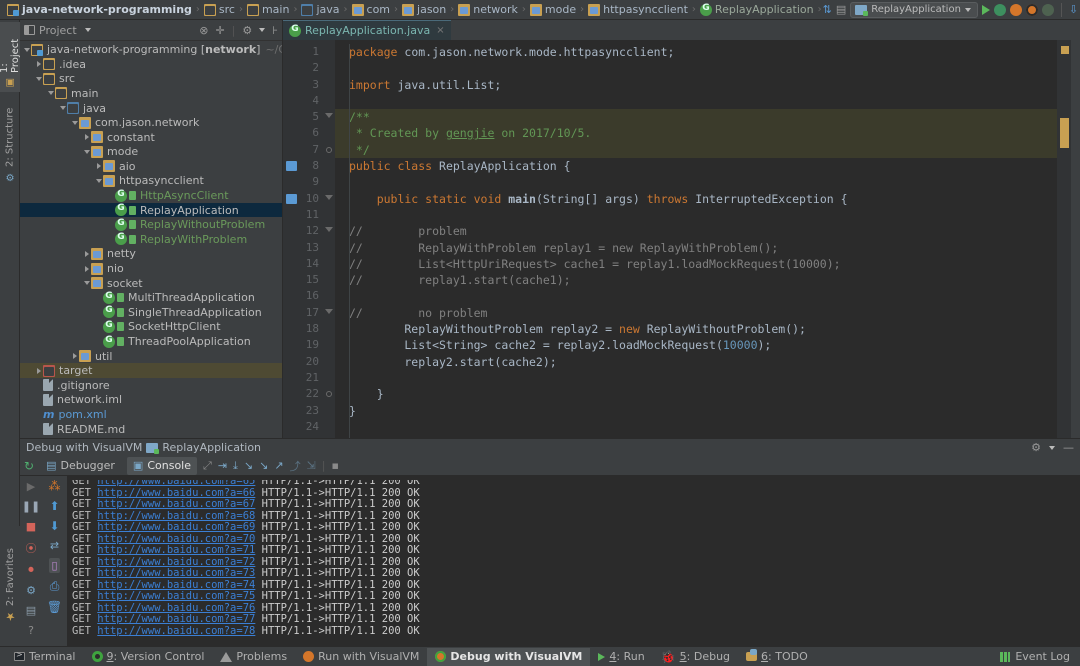 The width and height of the screenshot is (1080, 666). Describe the element at coordinates (31, 590) in the screenshot. I see `settings-icon: ⚙` at that location.